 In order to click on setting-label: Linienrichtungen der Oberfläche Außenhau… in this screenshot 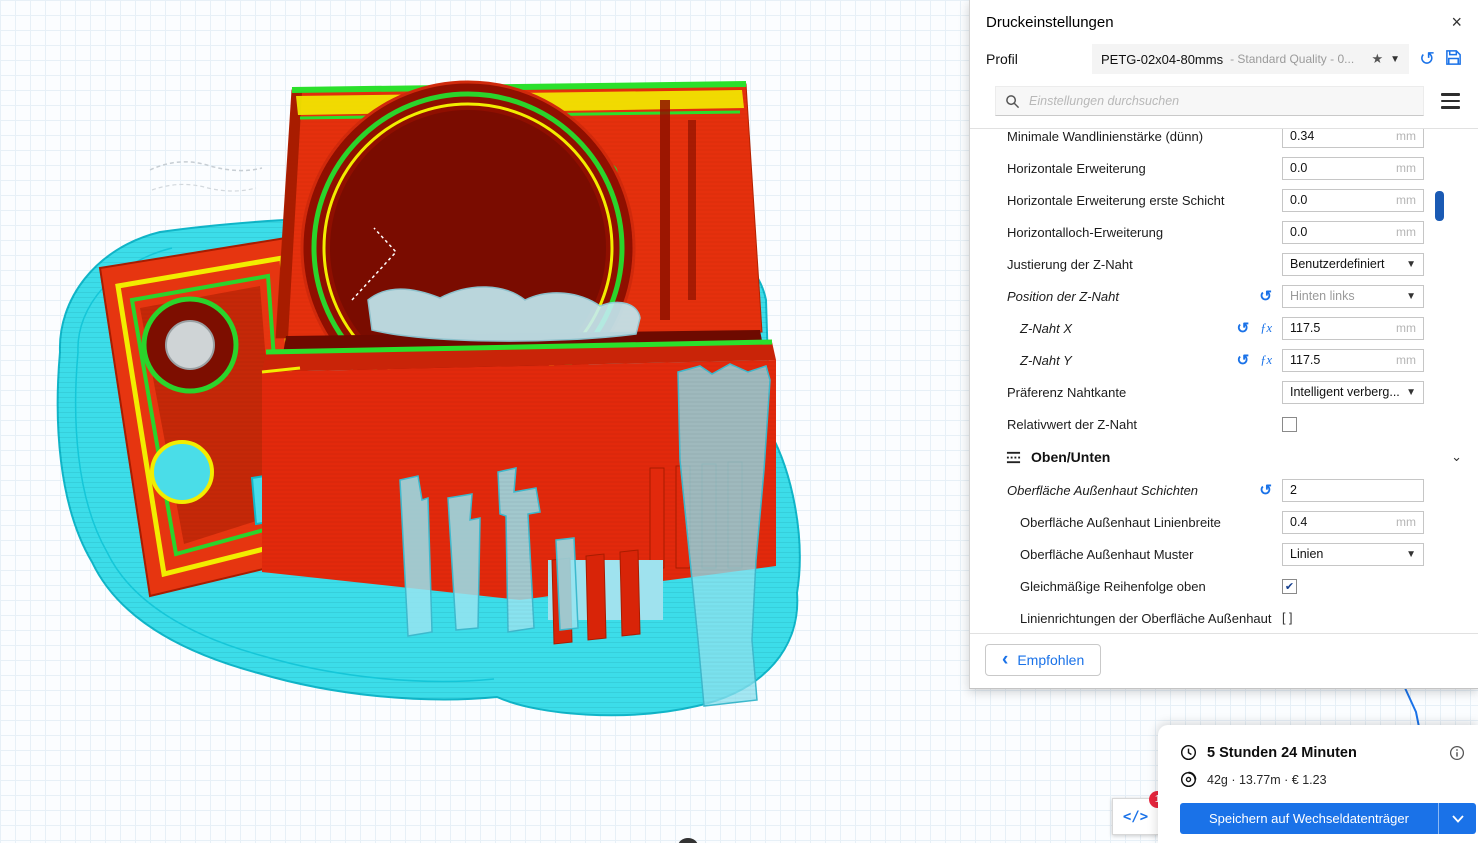, I will do `click(1146, 618)`.